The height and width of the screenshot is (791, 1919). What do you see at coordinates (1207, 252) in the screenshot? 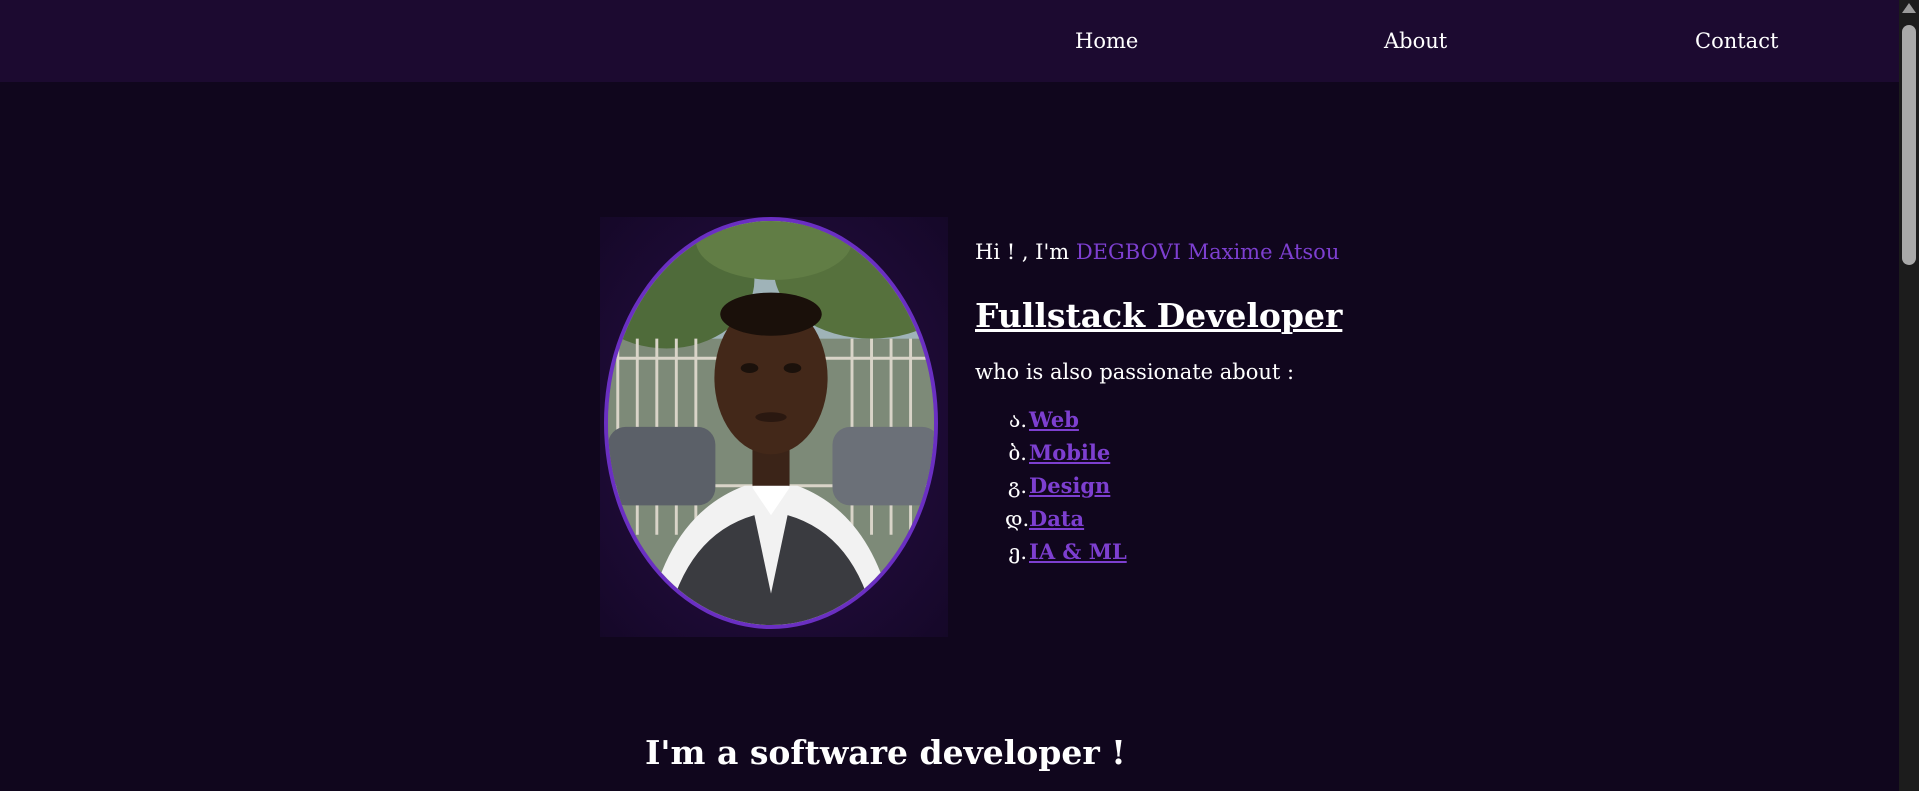
I see `developer-name: DEGBOVI Maxime Atsou` at bounding box center [1207, 252].